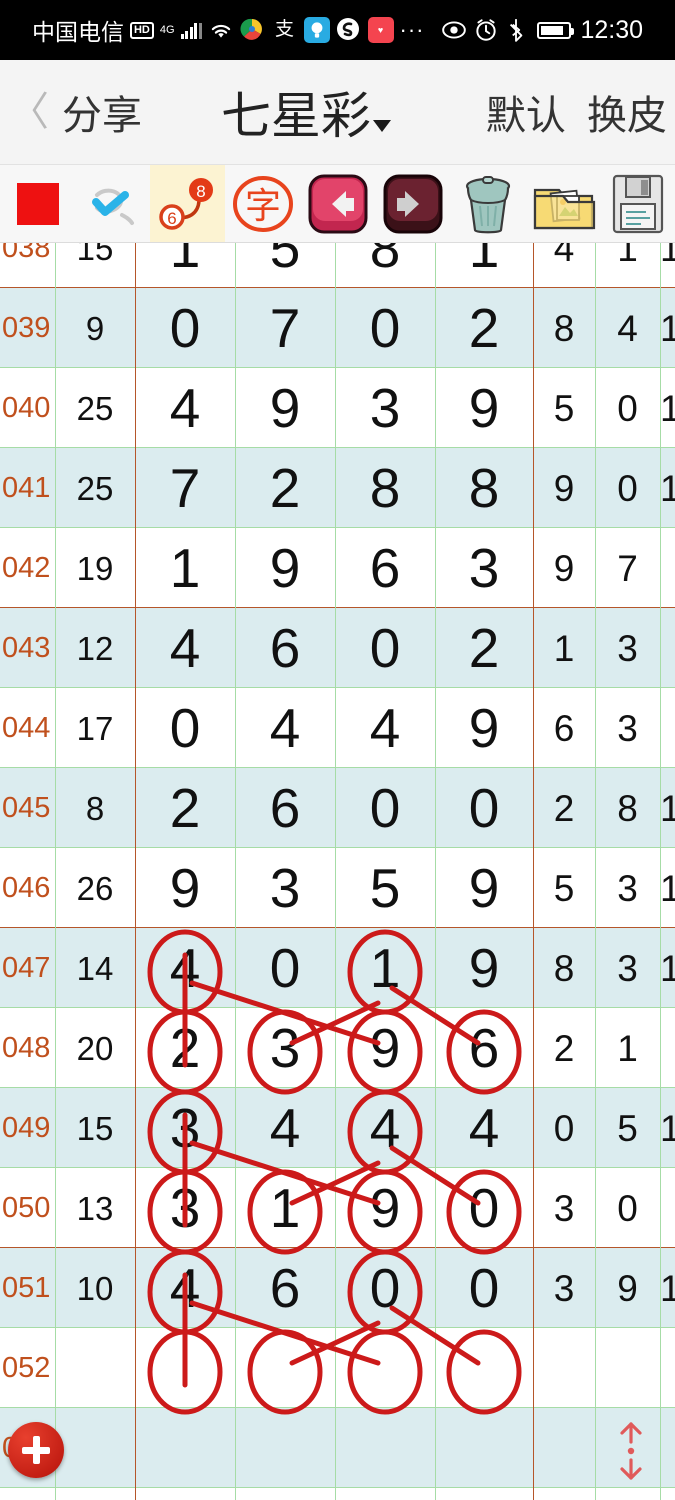 The height and width of the screenshot is (1500, 675). Describe the element at coordinates (564, 728) in the screenshot. I see `cell-d5: 6` at that location.